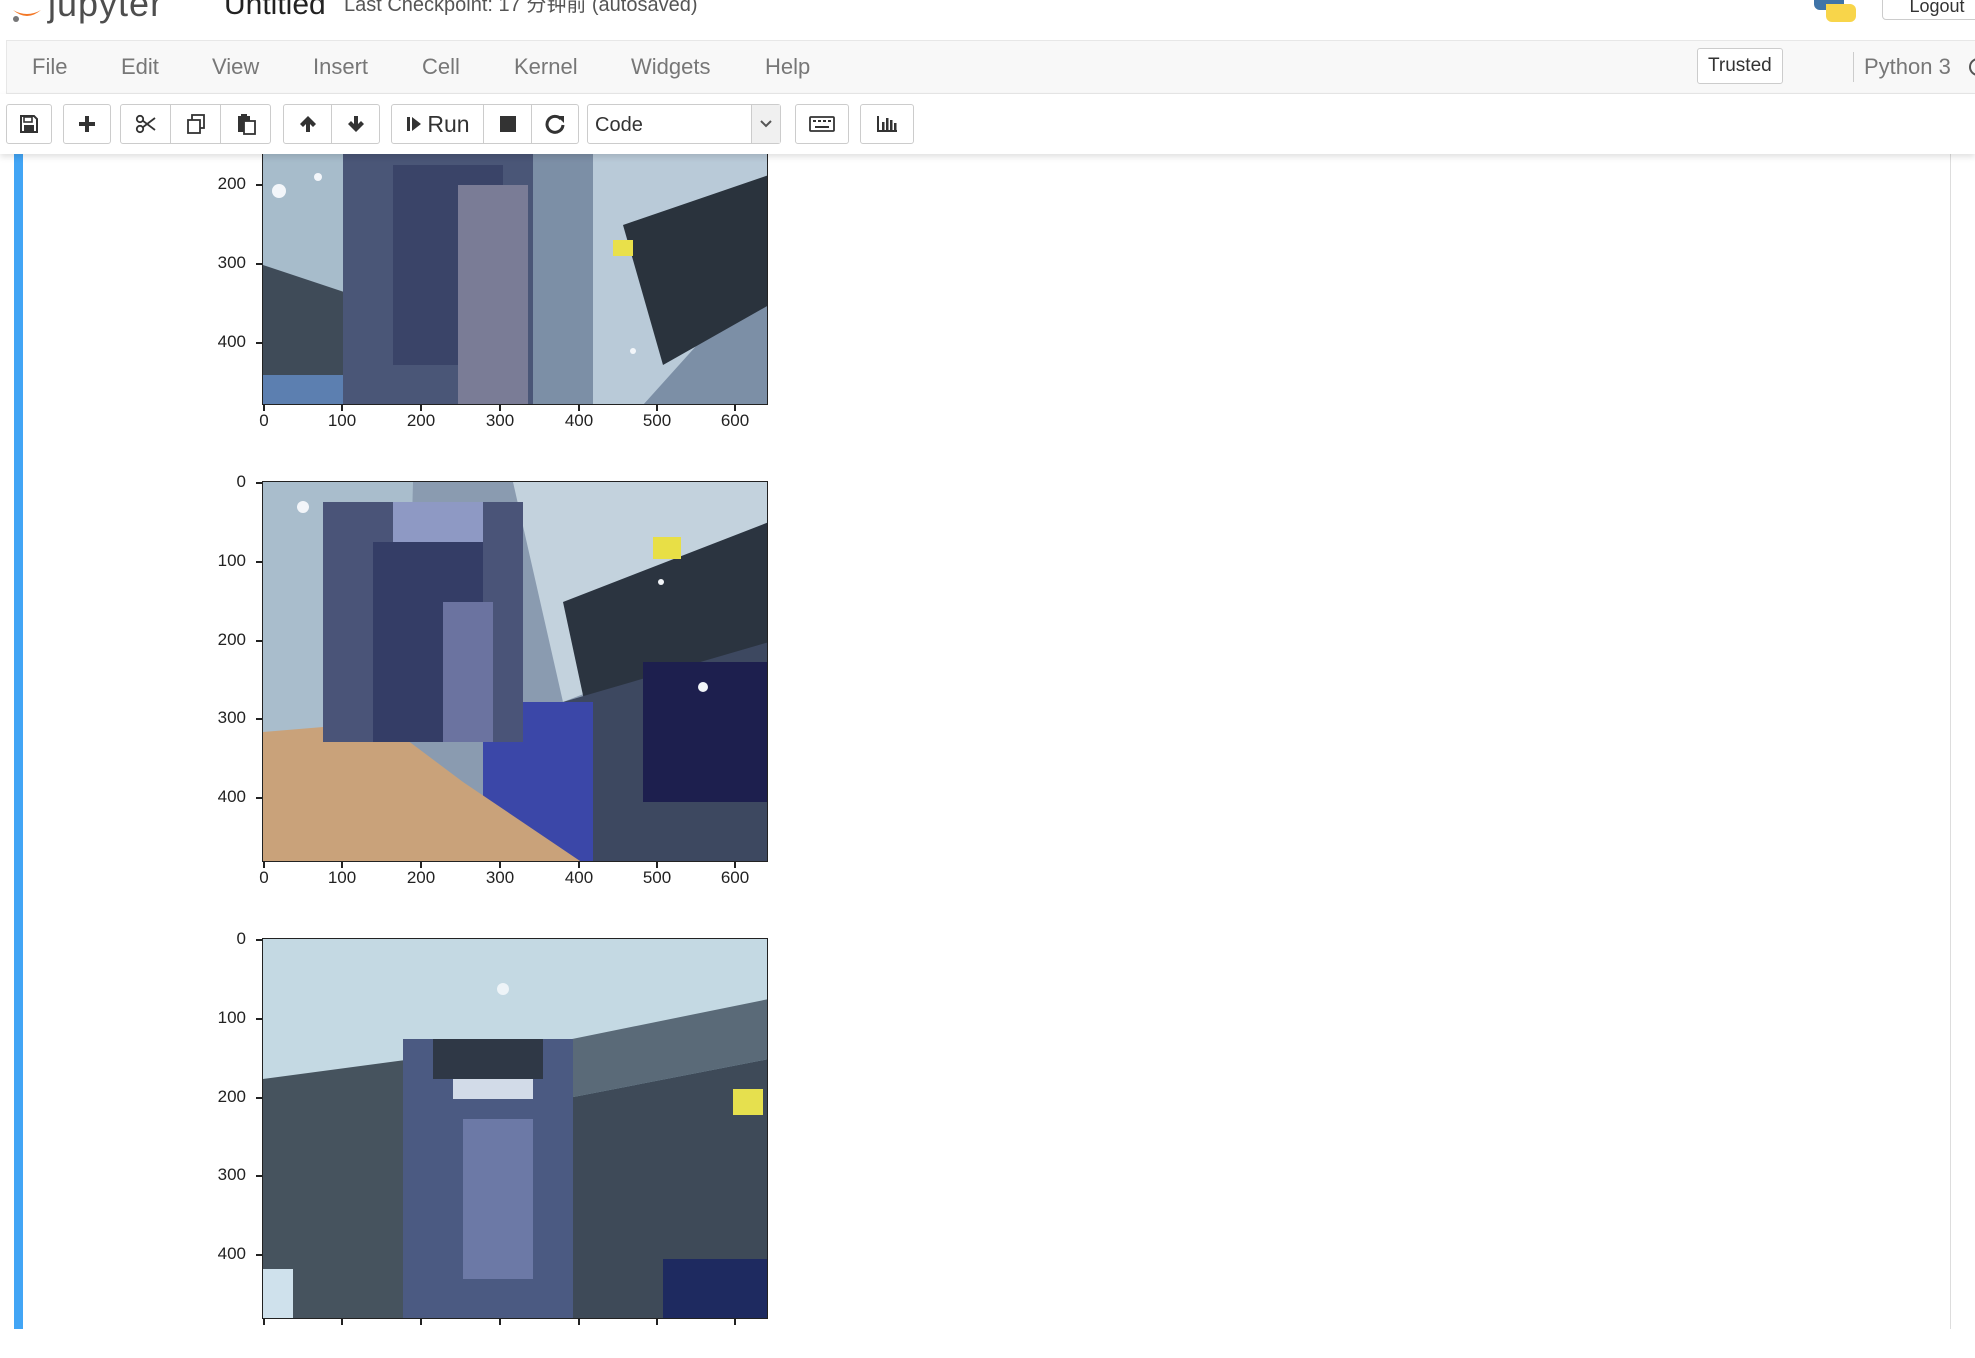 The image size is (1975, 1358). I want to click on trusted-indicator: Trusted, so click(1740, 66).